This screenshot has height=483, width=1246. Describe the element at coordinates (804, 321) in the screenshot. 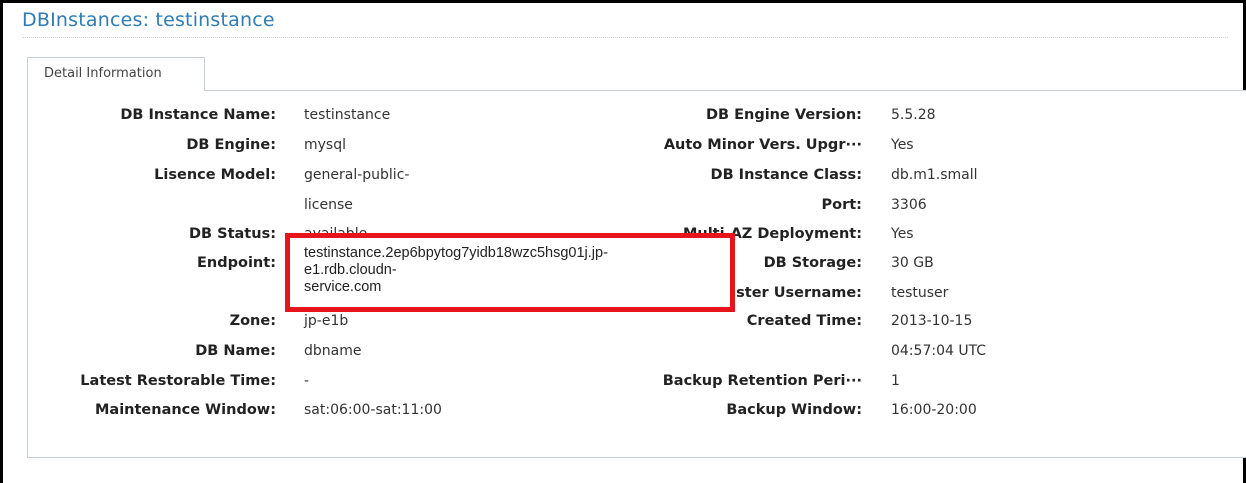

I see `label-created-time: Created Time:` at that location.